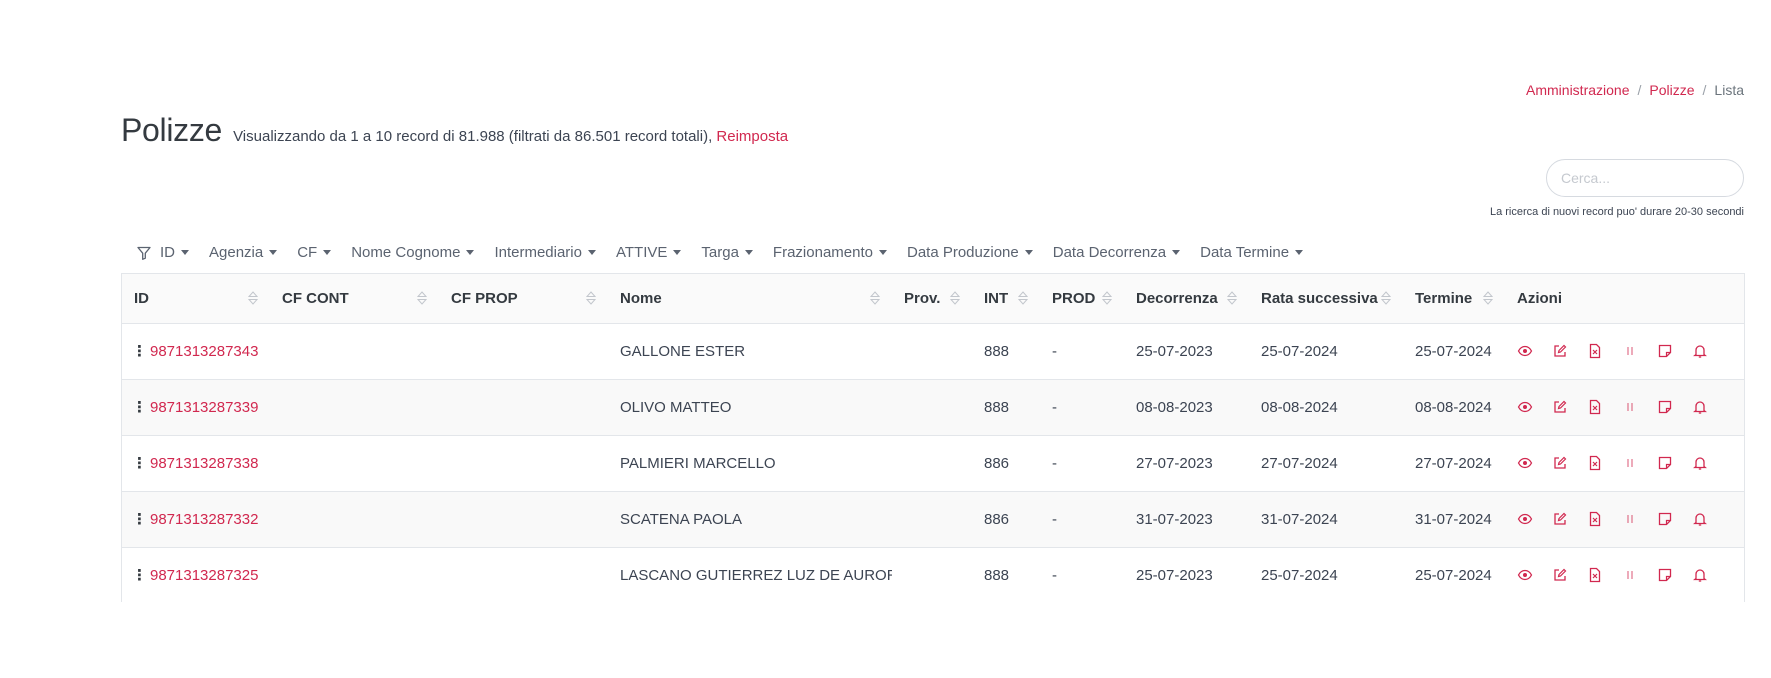 Image resolution: width=1771 pixels, height=678 pixels. What do you see at coordinates (1326, 299) in the screenshot?
I see `column-header-rata-successiva: Rata successiva` at bounding box center [1326, 299].